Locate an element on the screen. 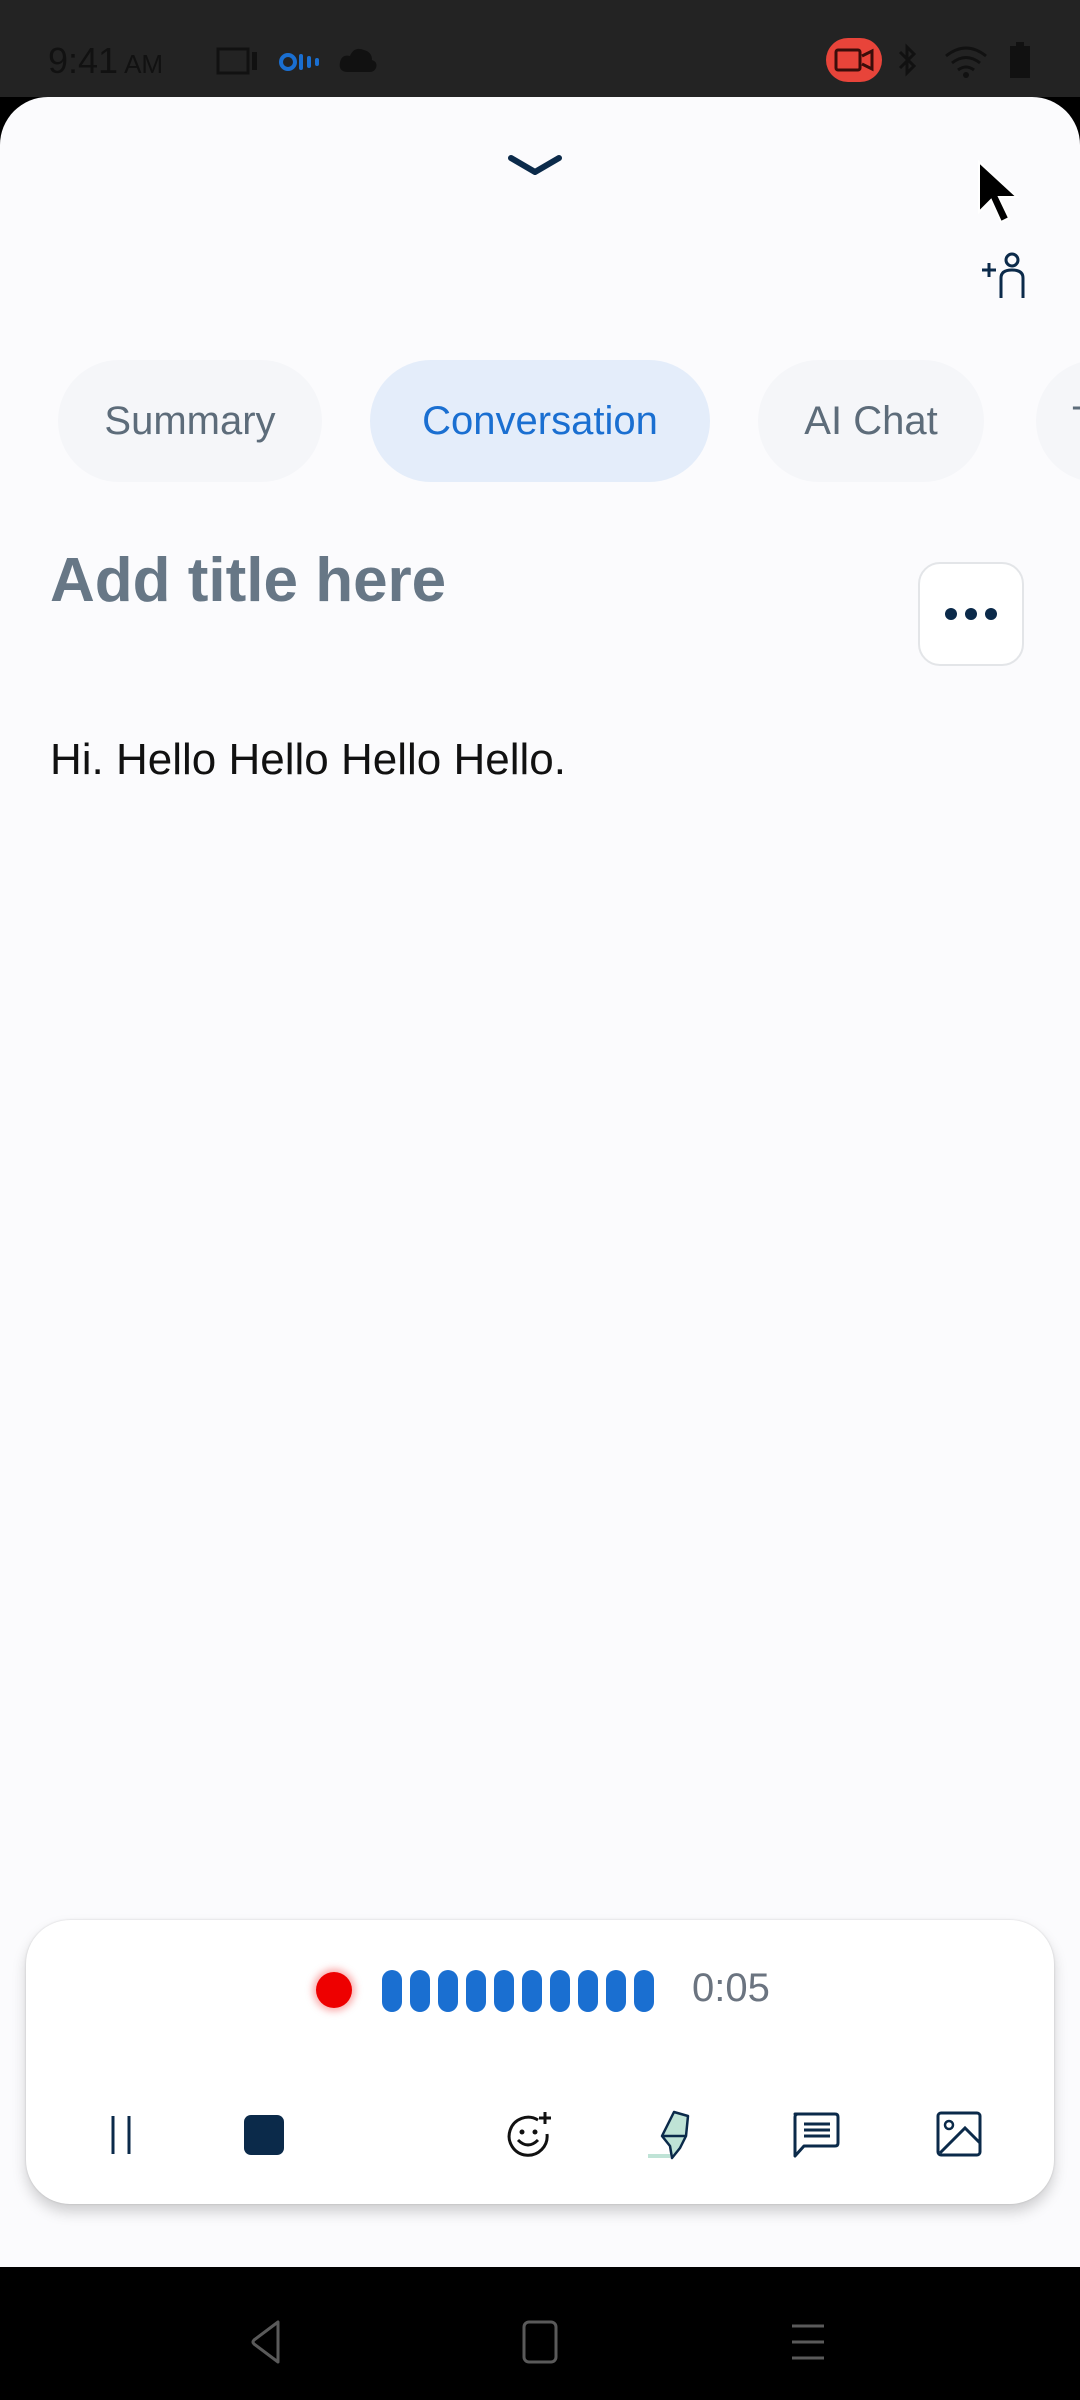 This screenshot has width=1080, height=2400. add-person-icon is located at coordinates (1006, 276).